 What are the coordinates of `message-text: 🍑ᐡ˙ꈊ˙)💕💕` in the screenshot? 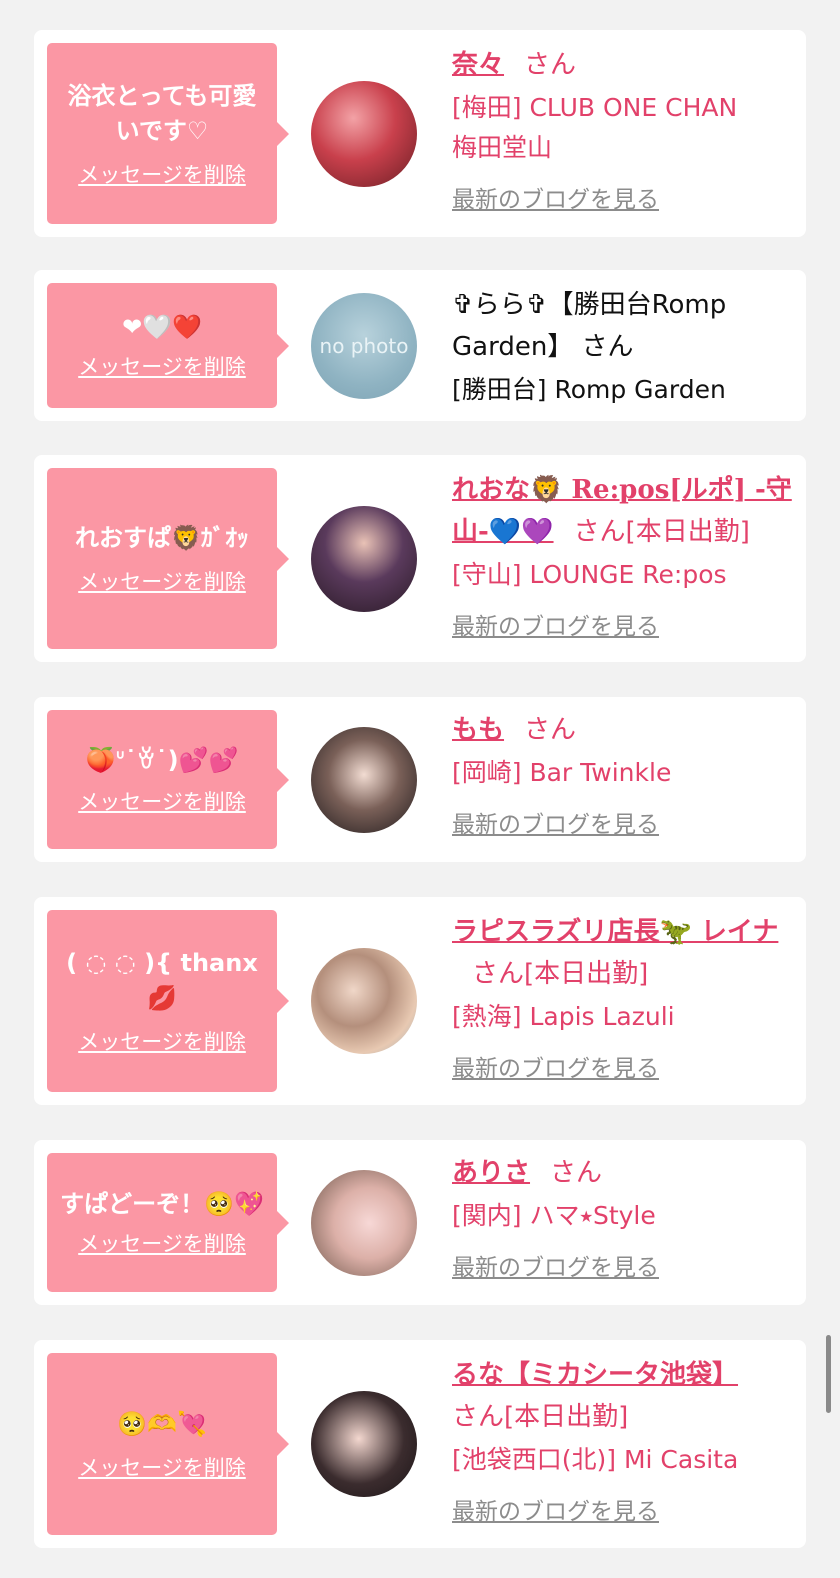 It's located at (162, 760).